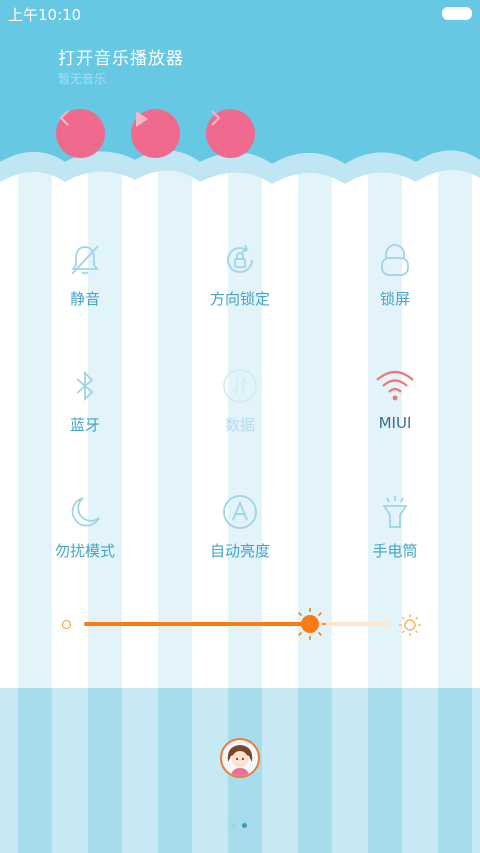 The image size is (480, 853). Describe the element at coordinates (239, 425) in the screenshot. I see `toggle-mobile-data-label: 数据` at that location.